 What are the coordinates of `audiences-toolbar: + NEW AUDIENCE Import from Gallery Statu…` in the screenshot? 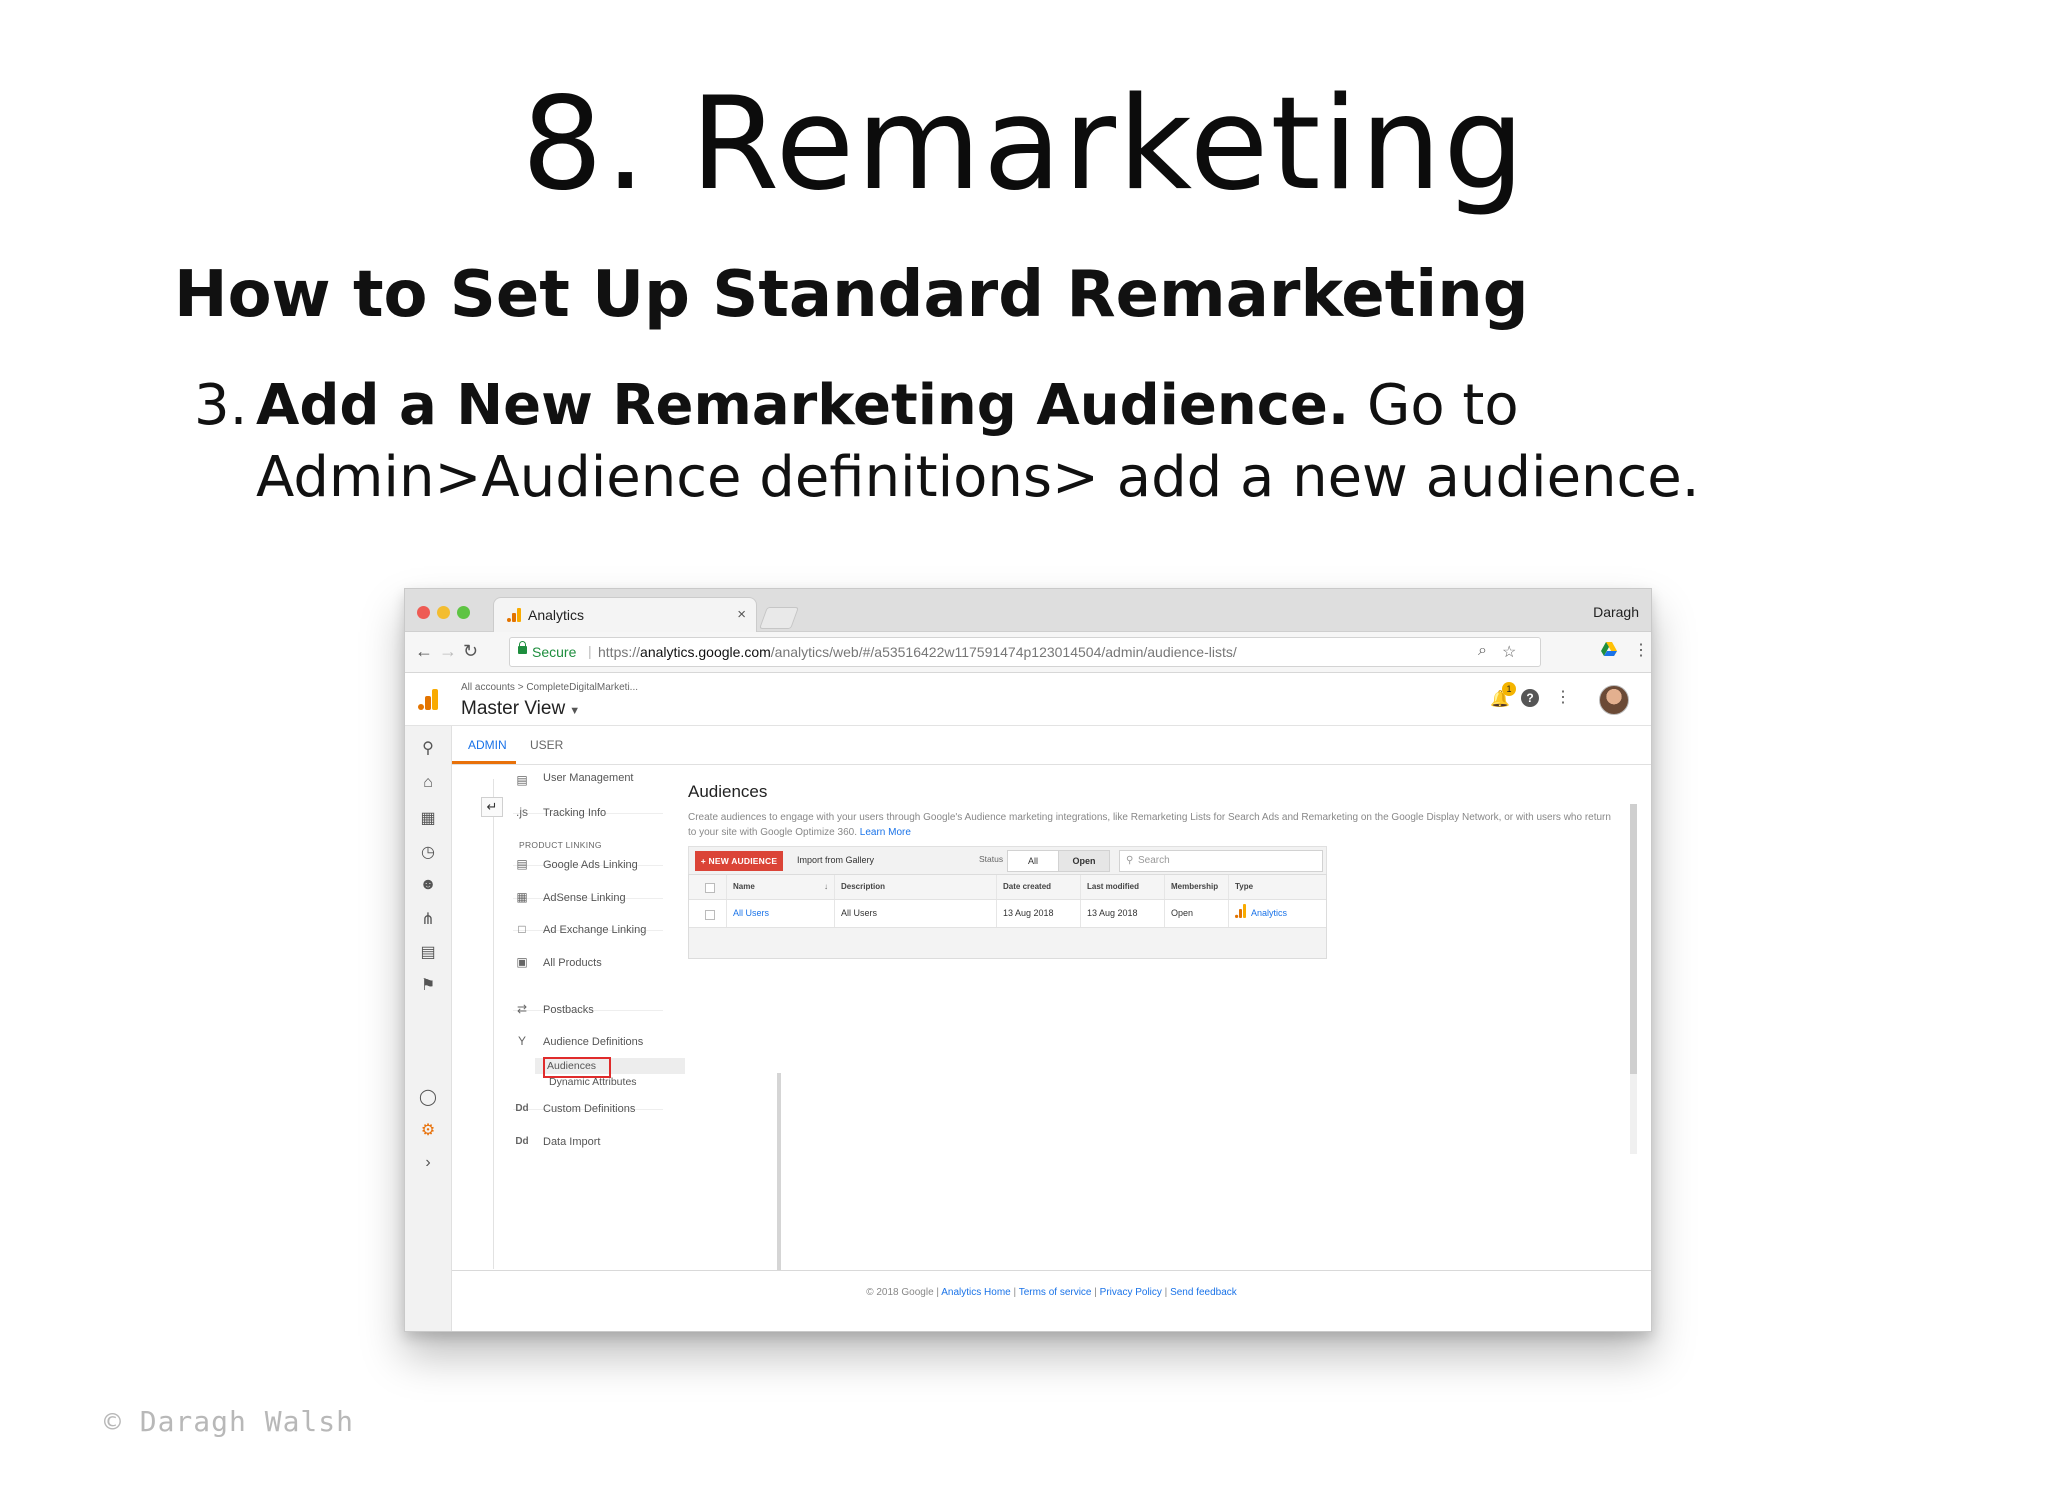 It's located at (1007, 860).